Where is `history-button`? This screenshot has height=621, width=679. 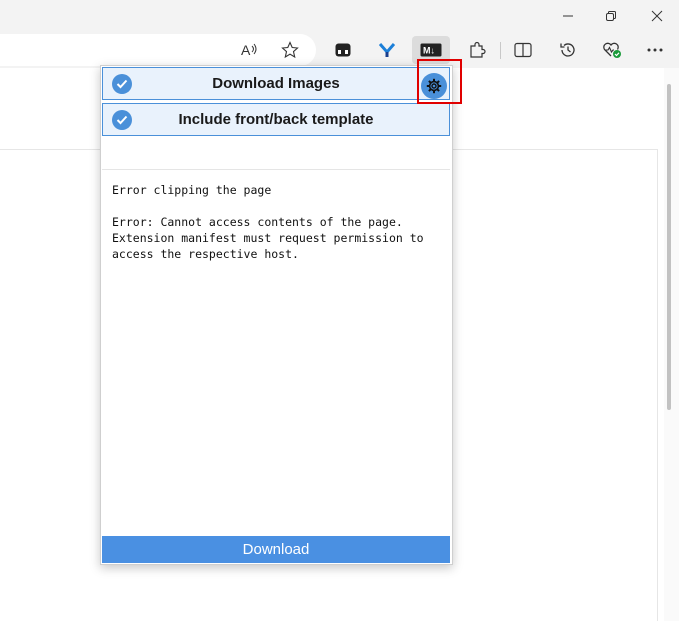
history-button is located at coordinates (568, 50).